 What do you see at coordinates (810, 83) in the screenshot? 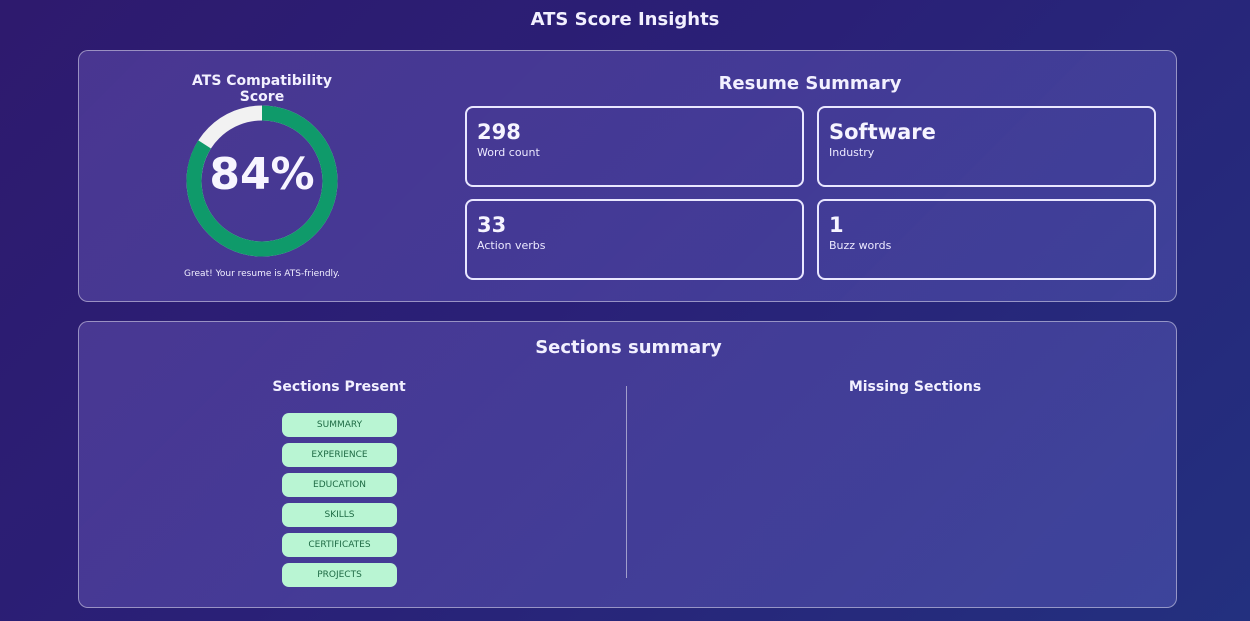
I see `resume-summary-title: Resume Summary` at bounding box center [810, 83].